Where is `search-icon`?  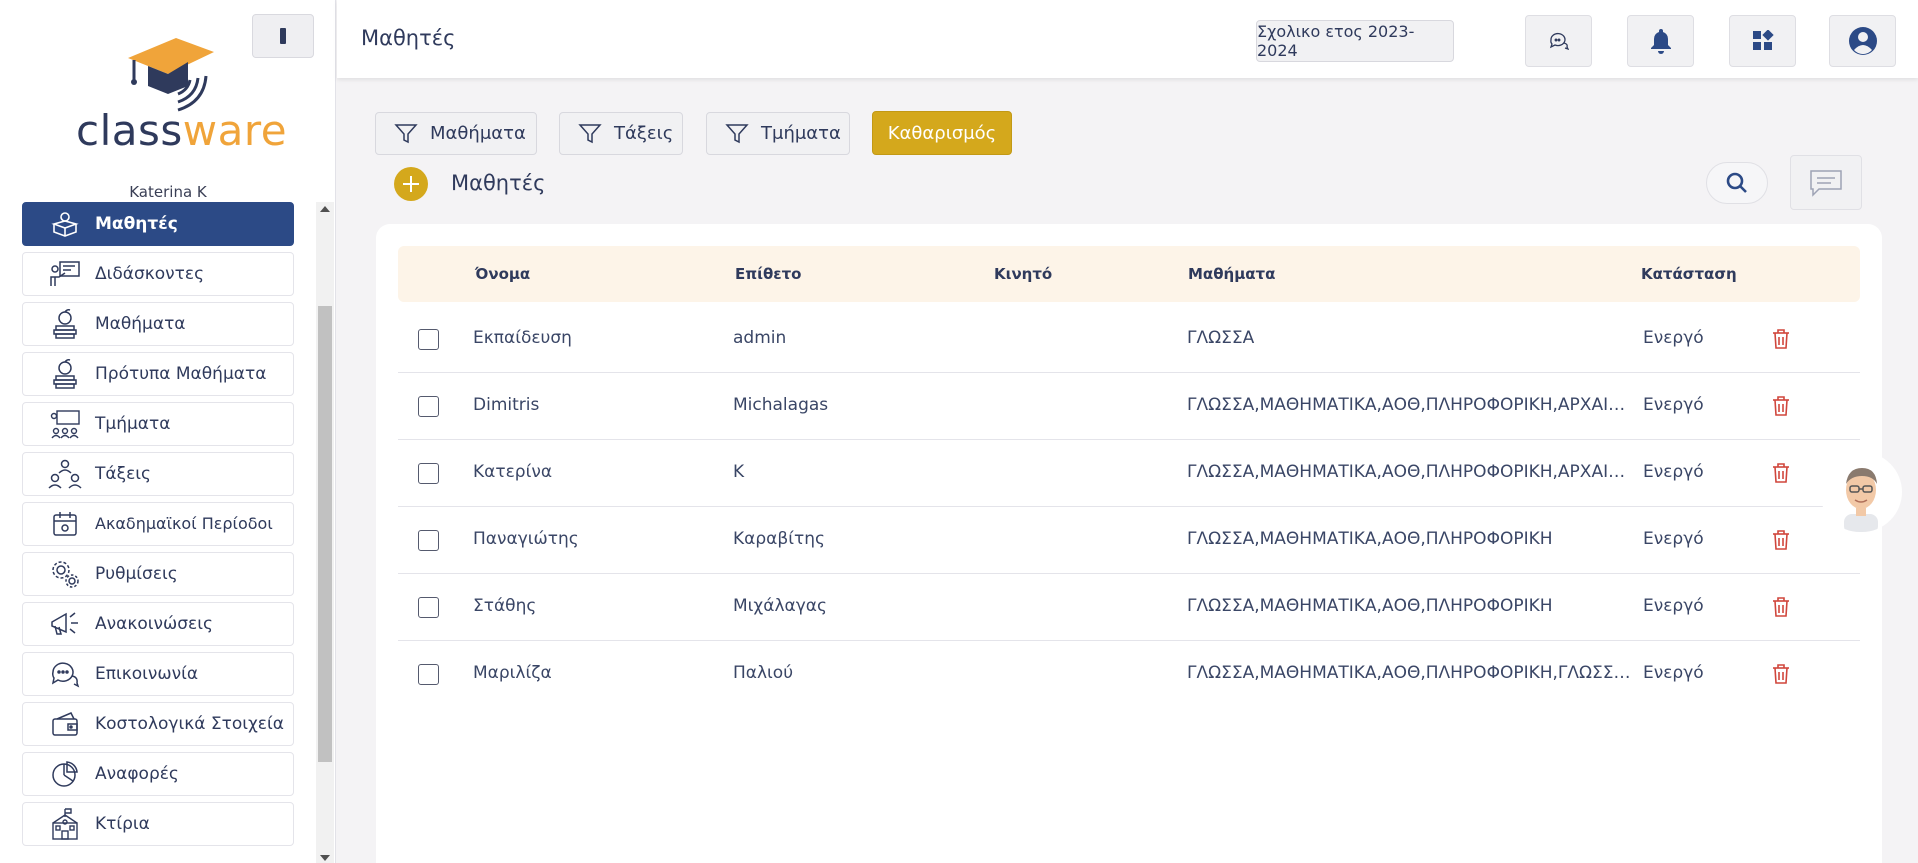 search-icon is located at coordinates (1736, 182).